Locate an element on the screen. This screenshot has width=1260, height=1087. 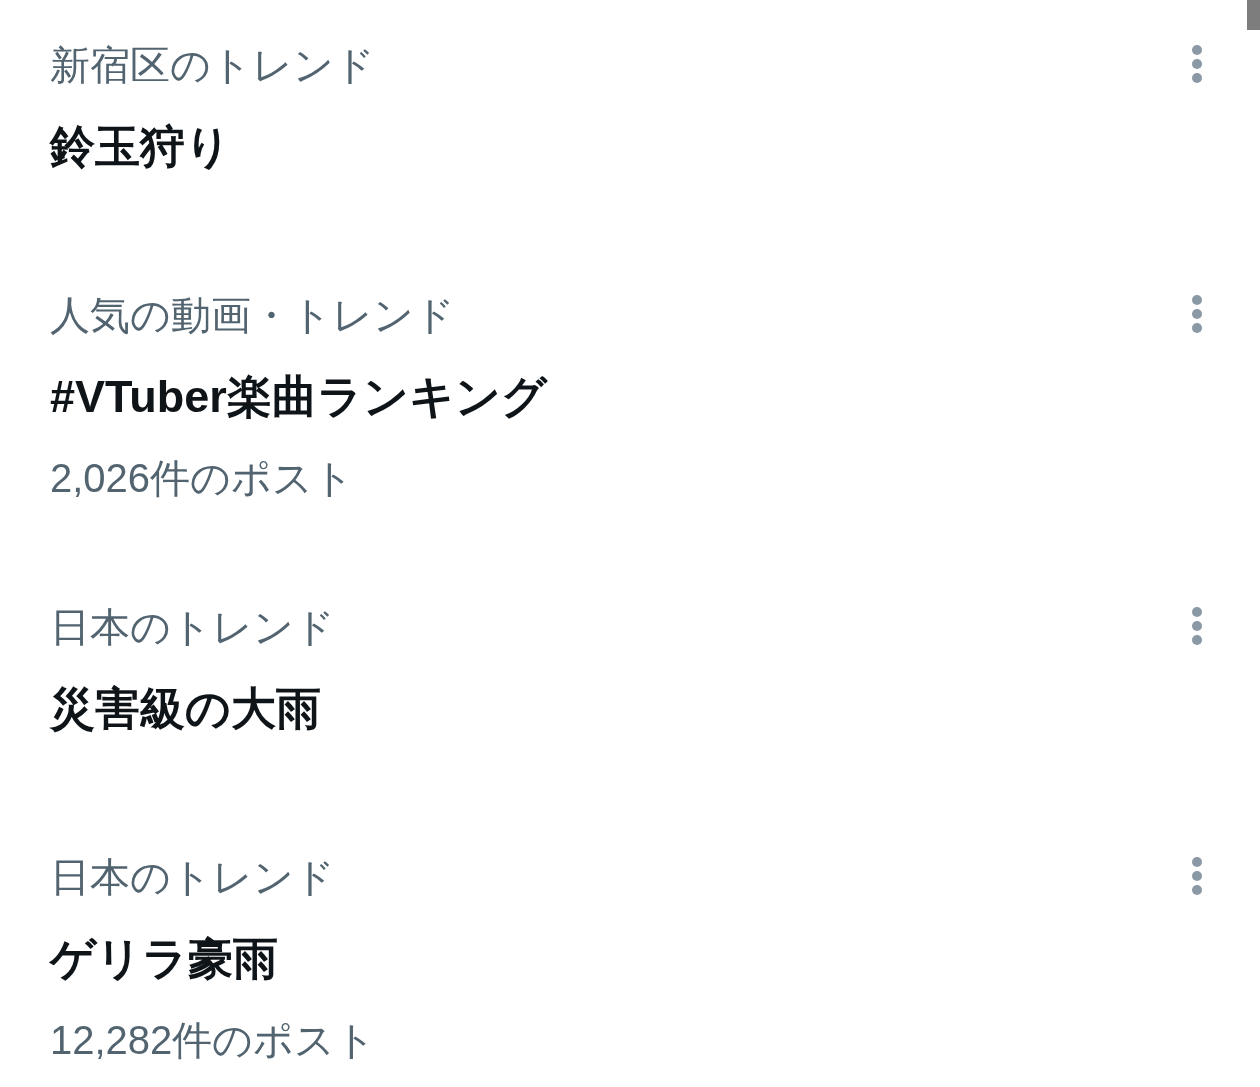
post-count: 12,282件のポスト is located at coordinates (213, 1040).